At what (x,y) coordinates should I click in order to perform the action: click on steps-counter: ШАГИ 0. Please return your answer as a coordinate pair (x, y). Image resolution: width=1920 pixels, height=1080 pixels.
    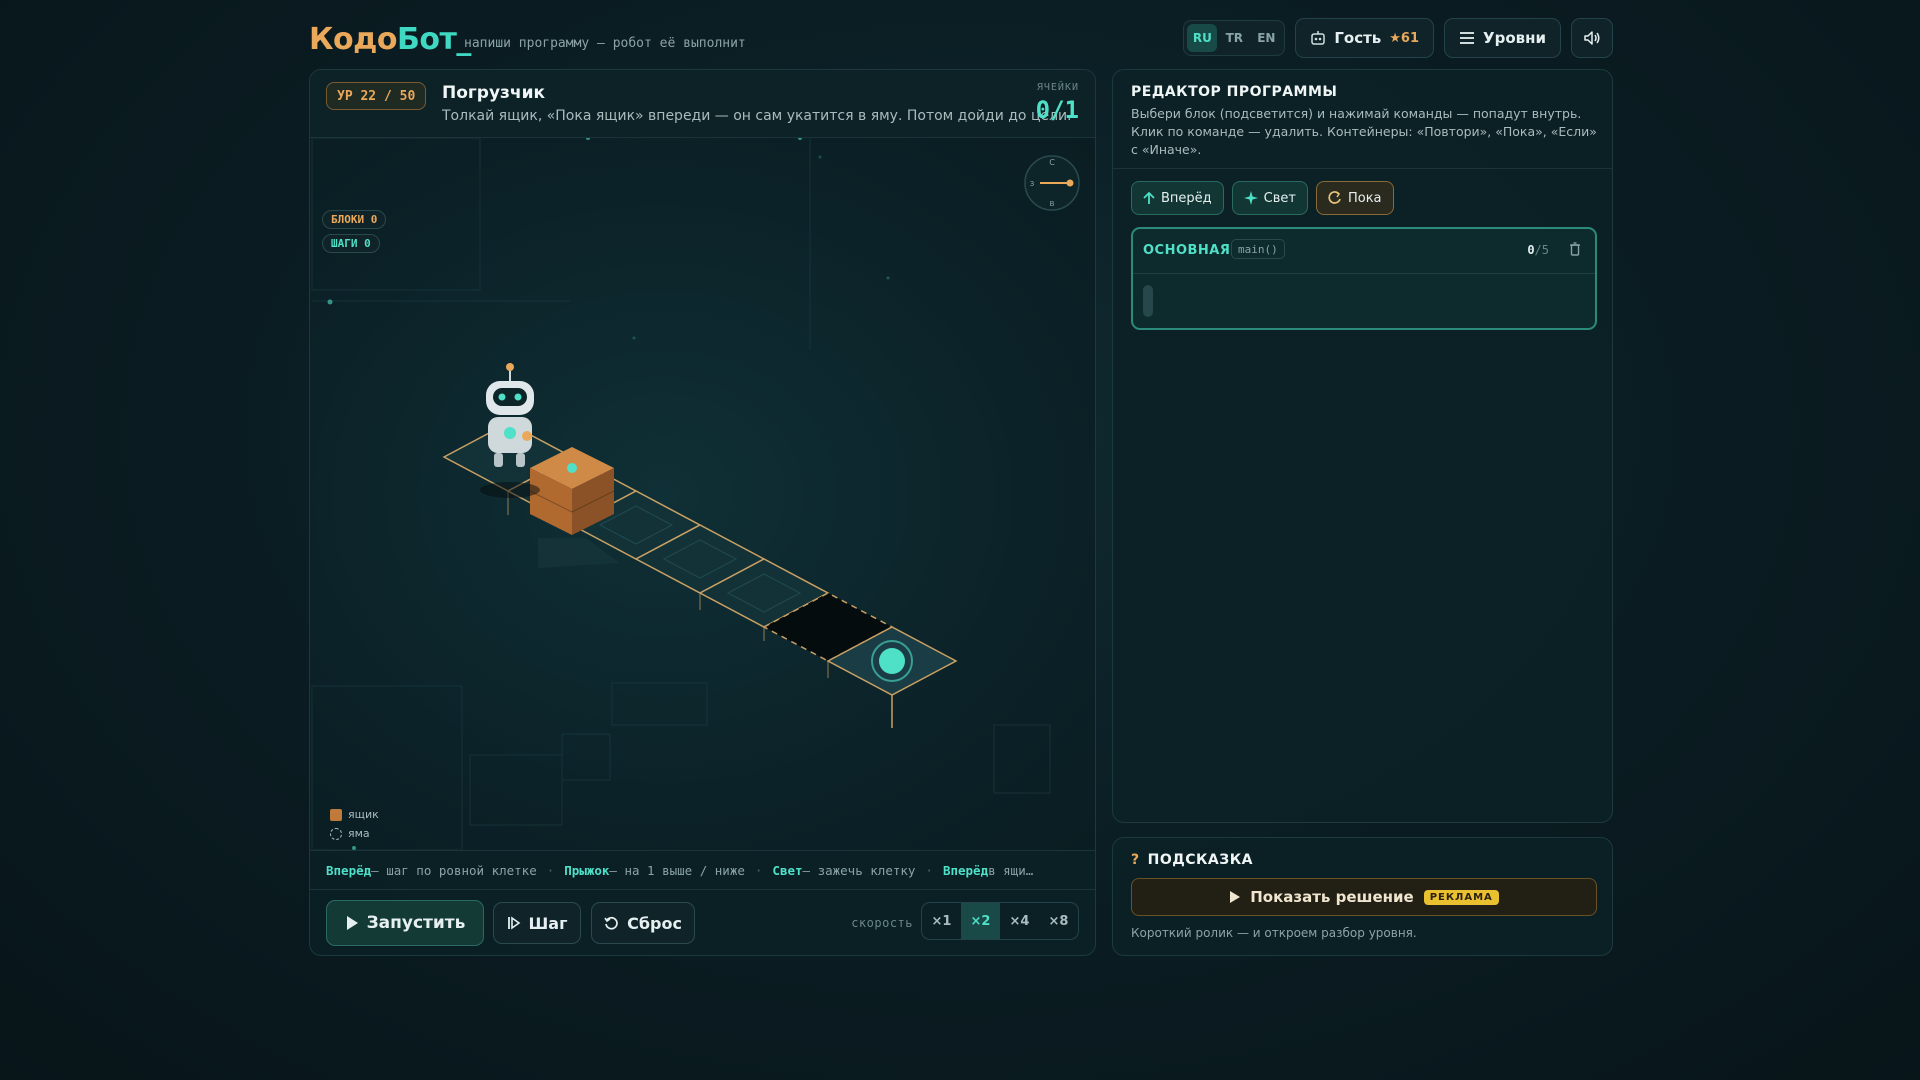
    Looking at the image, I should click on (351, 243).